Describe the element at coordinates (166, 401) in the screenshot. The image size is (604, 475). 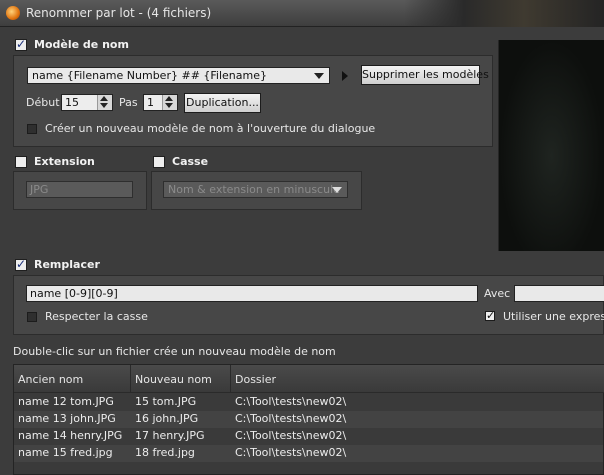
I see `new-name-cell: 15 tom.JPG` at that location.